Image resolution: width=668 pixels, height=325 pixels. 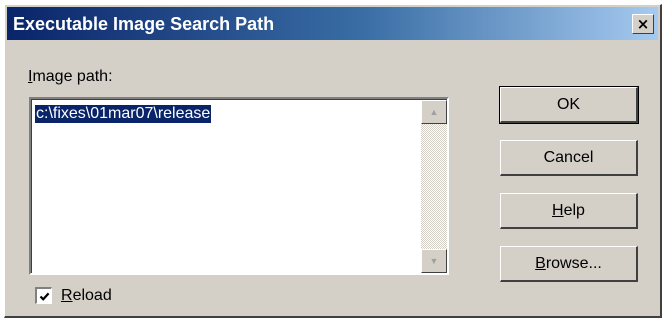 I want to click on close-icon: ×, so click(x=643, y=23).